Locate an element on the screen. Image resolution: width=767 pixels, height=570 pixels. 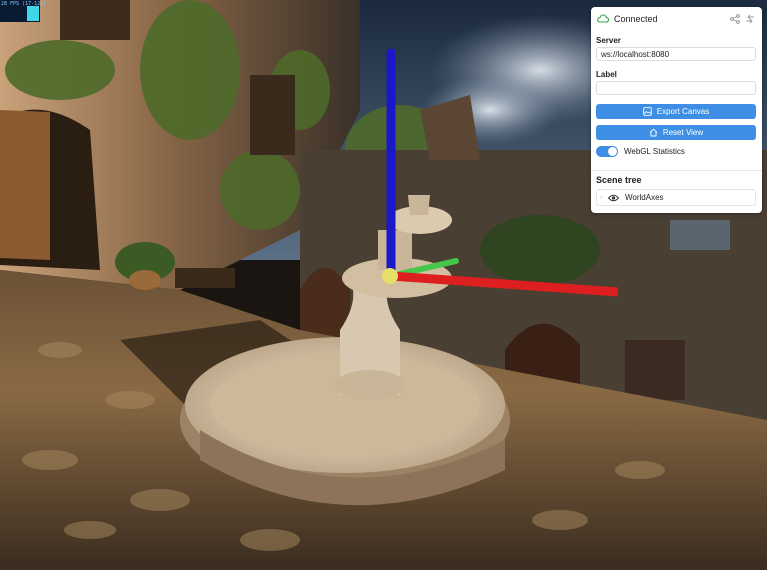
axes-origin is located at coordinates (390, 276).